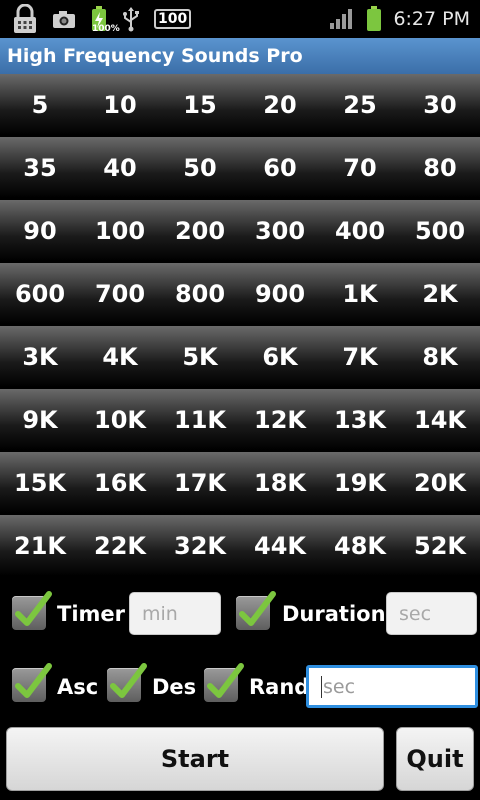 The height and width of the screenshot is (800, 480). I want to click on rand-placeholder: sec, so click(339, 686).